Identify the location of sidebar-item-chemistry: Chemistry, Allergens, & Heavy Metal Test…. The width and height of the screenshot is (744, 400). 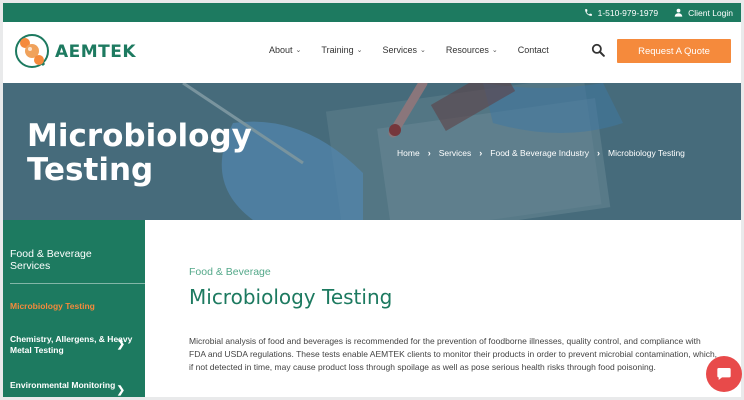
(75, 345).